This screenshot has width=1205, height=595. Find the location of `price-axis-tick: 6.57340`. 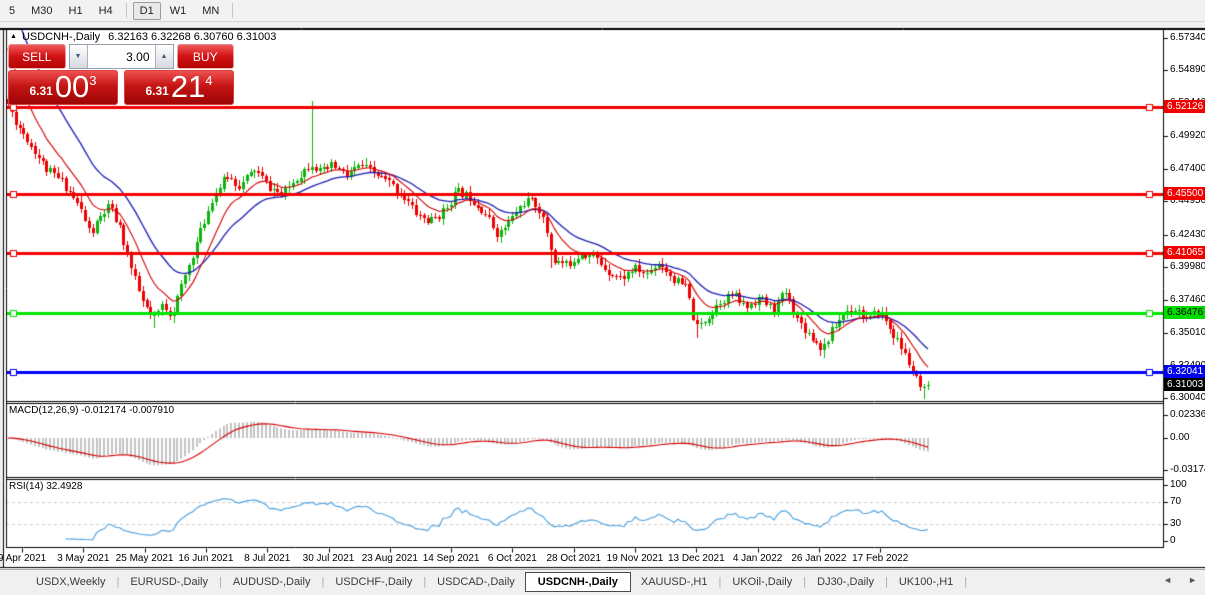

price-axis-tick: 6.57340 is located at coordinates (1187, 37).